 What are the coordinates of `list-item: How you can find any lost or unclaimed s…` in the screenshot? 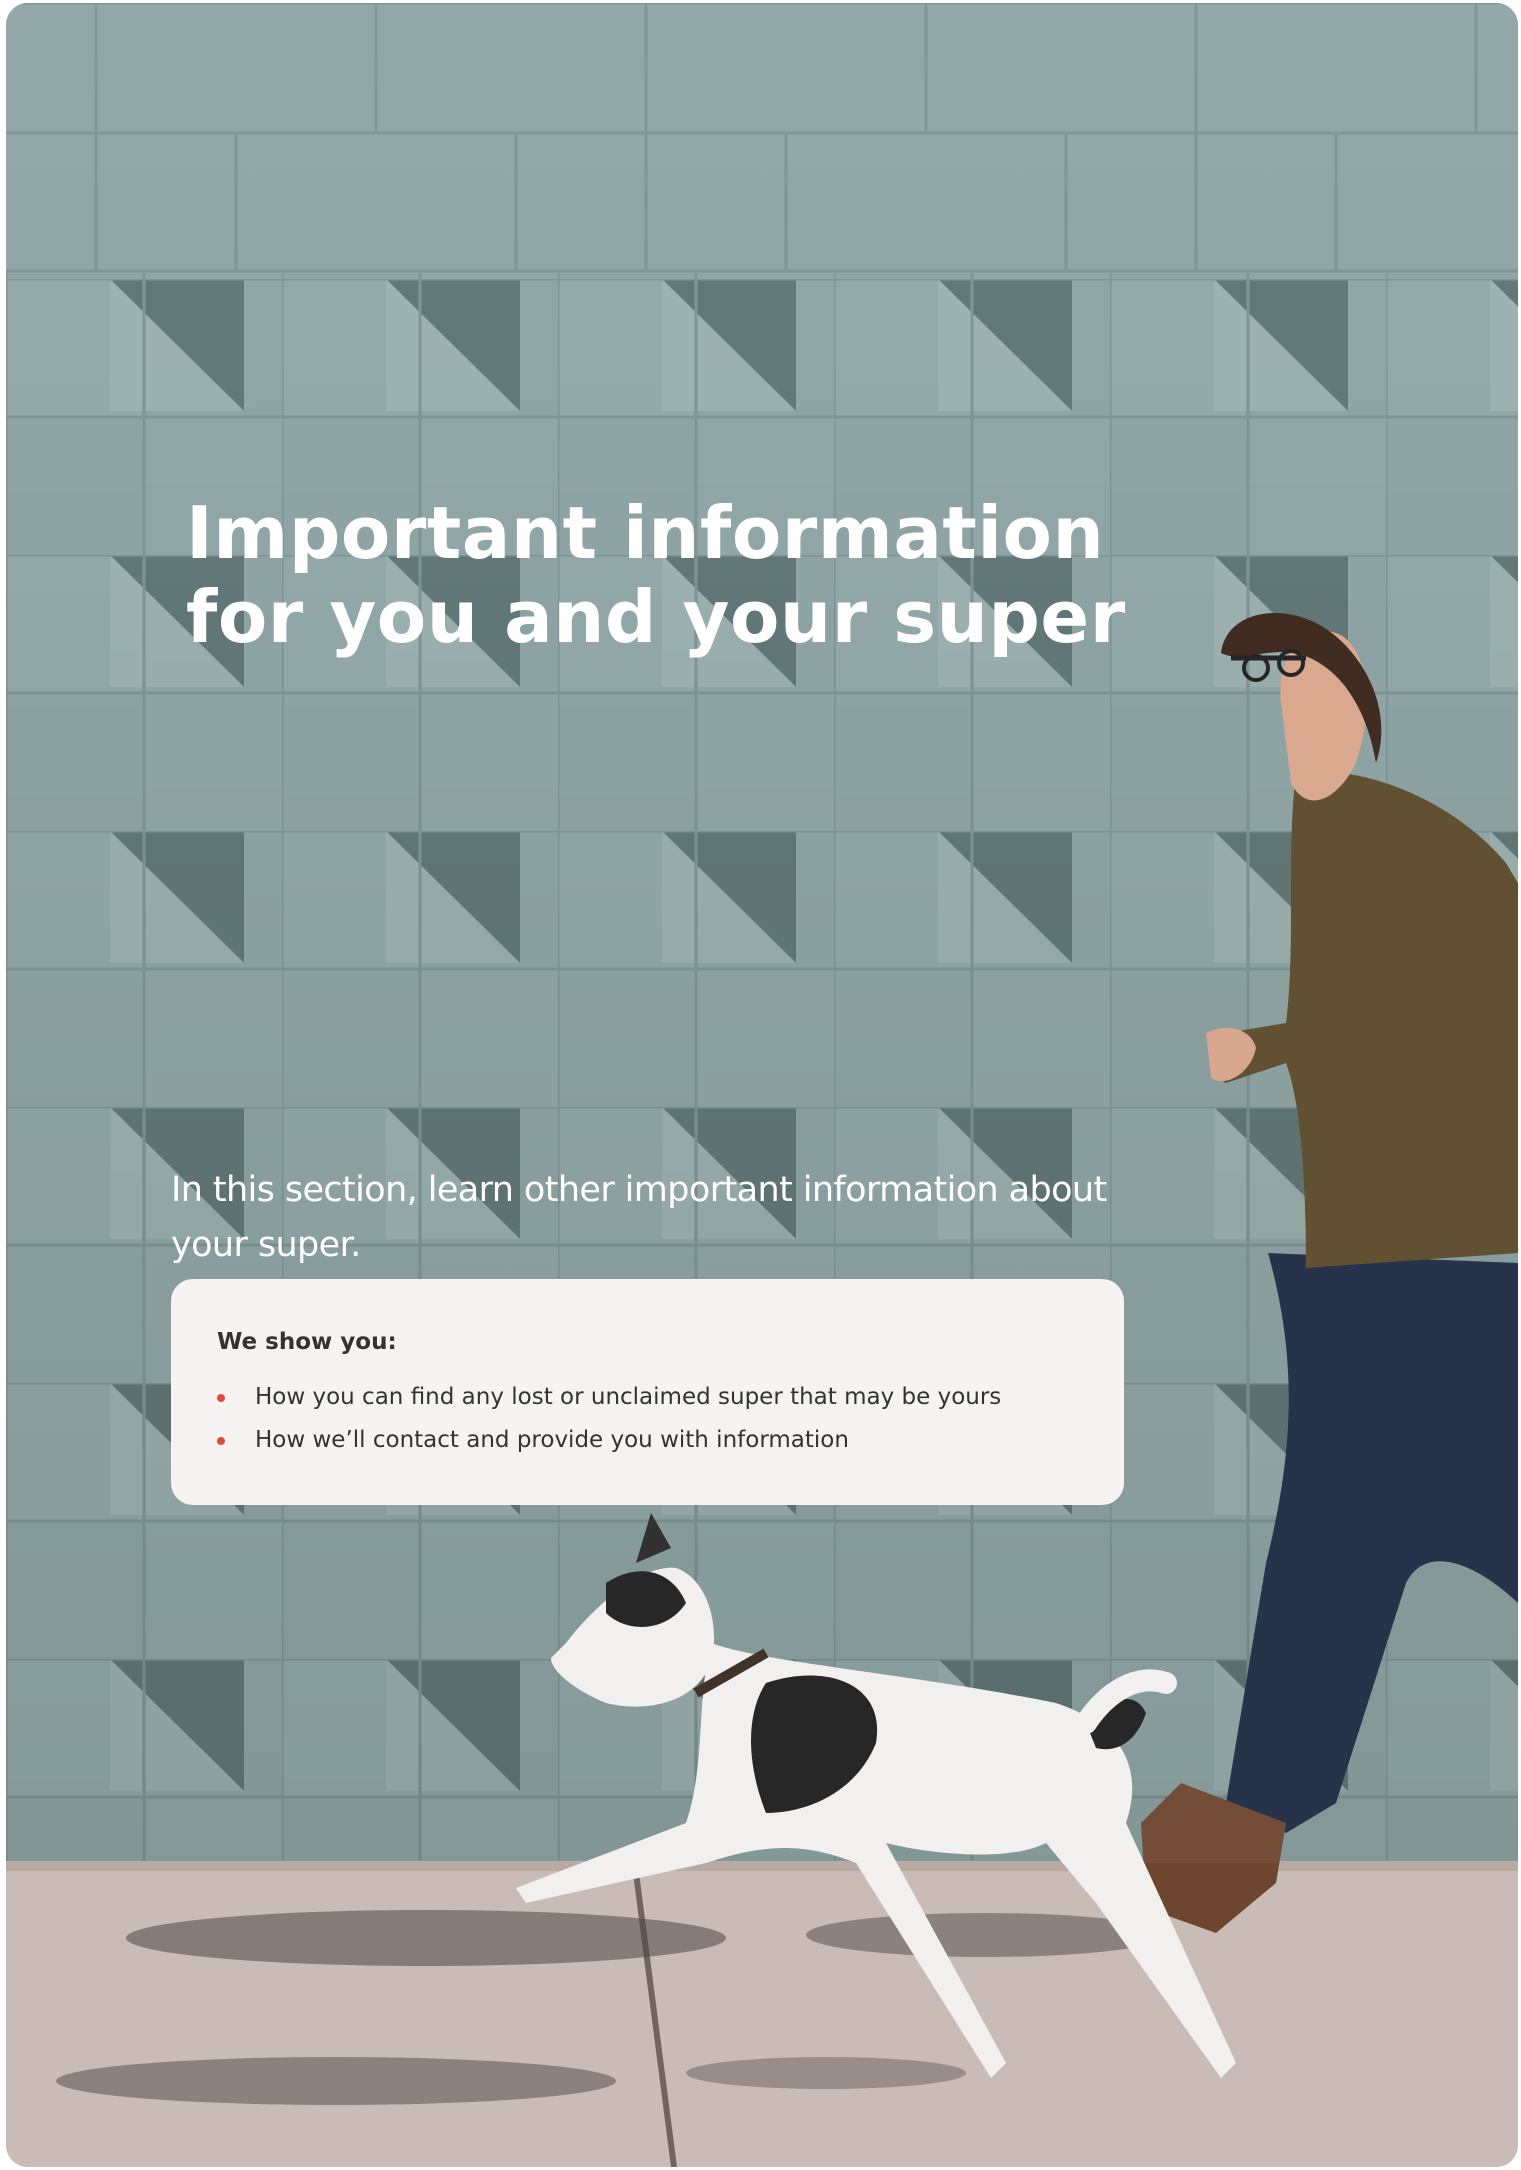 It's located at (647, 1397).